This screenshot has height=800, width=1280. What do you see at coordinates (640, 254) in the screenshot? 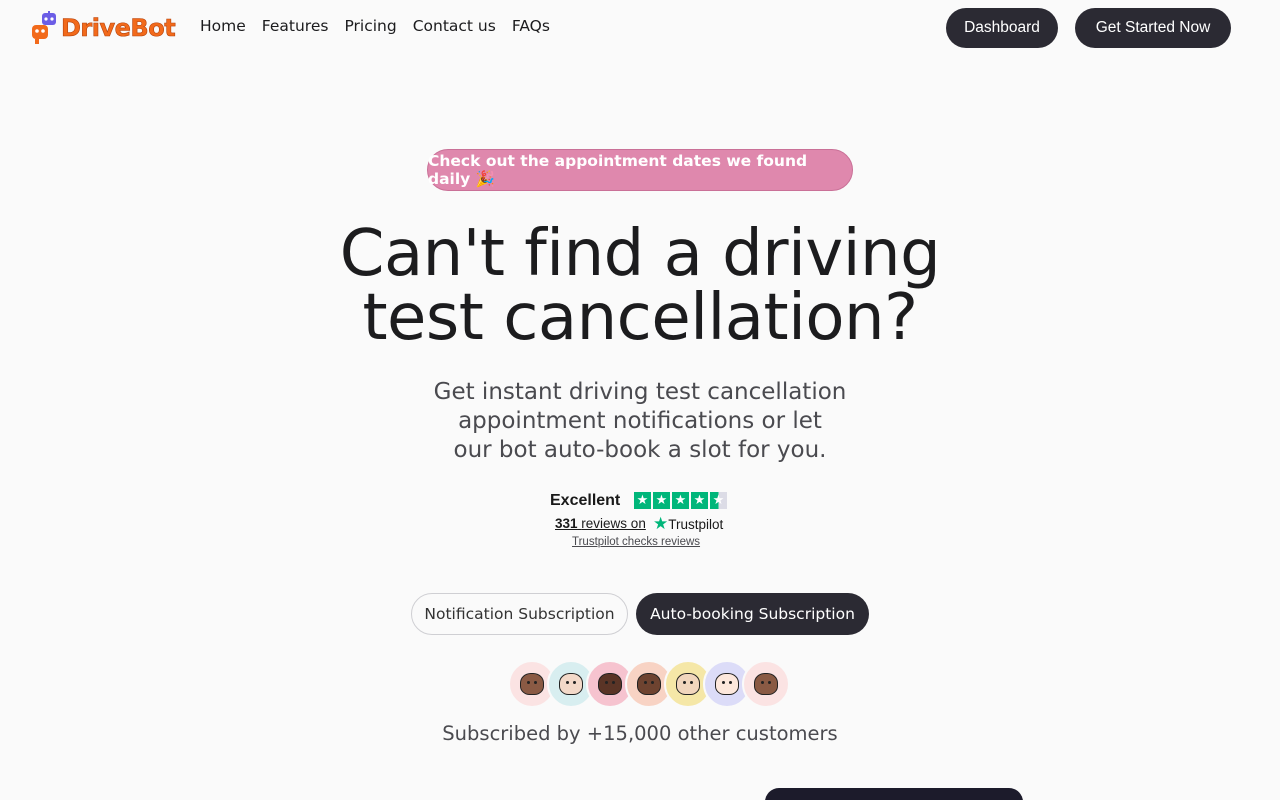
I see `headline-line-1: Can't find a driving` at bounding box center [640, 254].